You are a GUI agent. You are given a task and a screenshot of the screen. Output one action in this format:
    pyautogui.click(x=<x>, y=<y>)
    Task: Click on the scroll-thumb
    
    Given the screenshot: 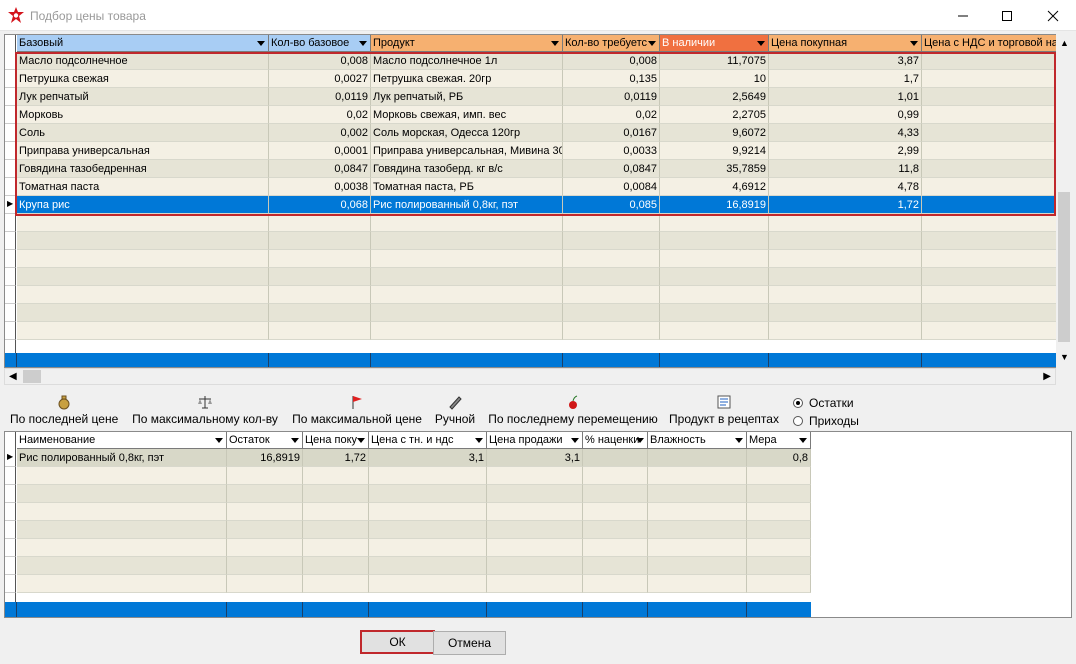 What is the action you would take?
    pyautogui.click(x=32, y=376)
    